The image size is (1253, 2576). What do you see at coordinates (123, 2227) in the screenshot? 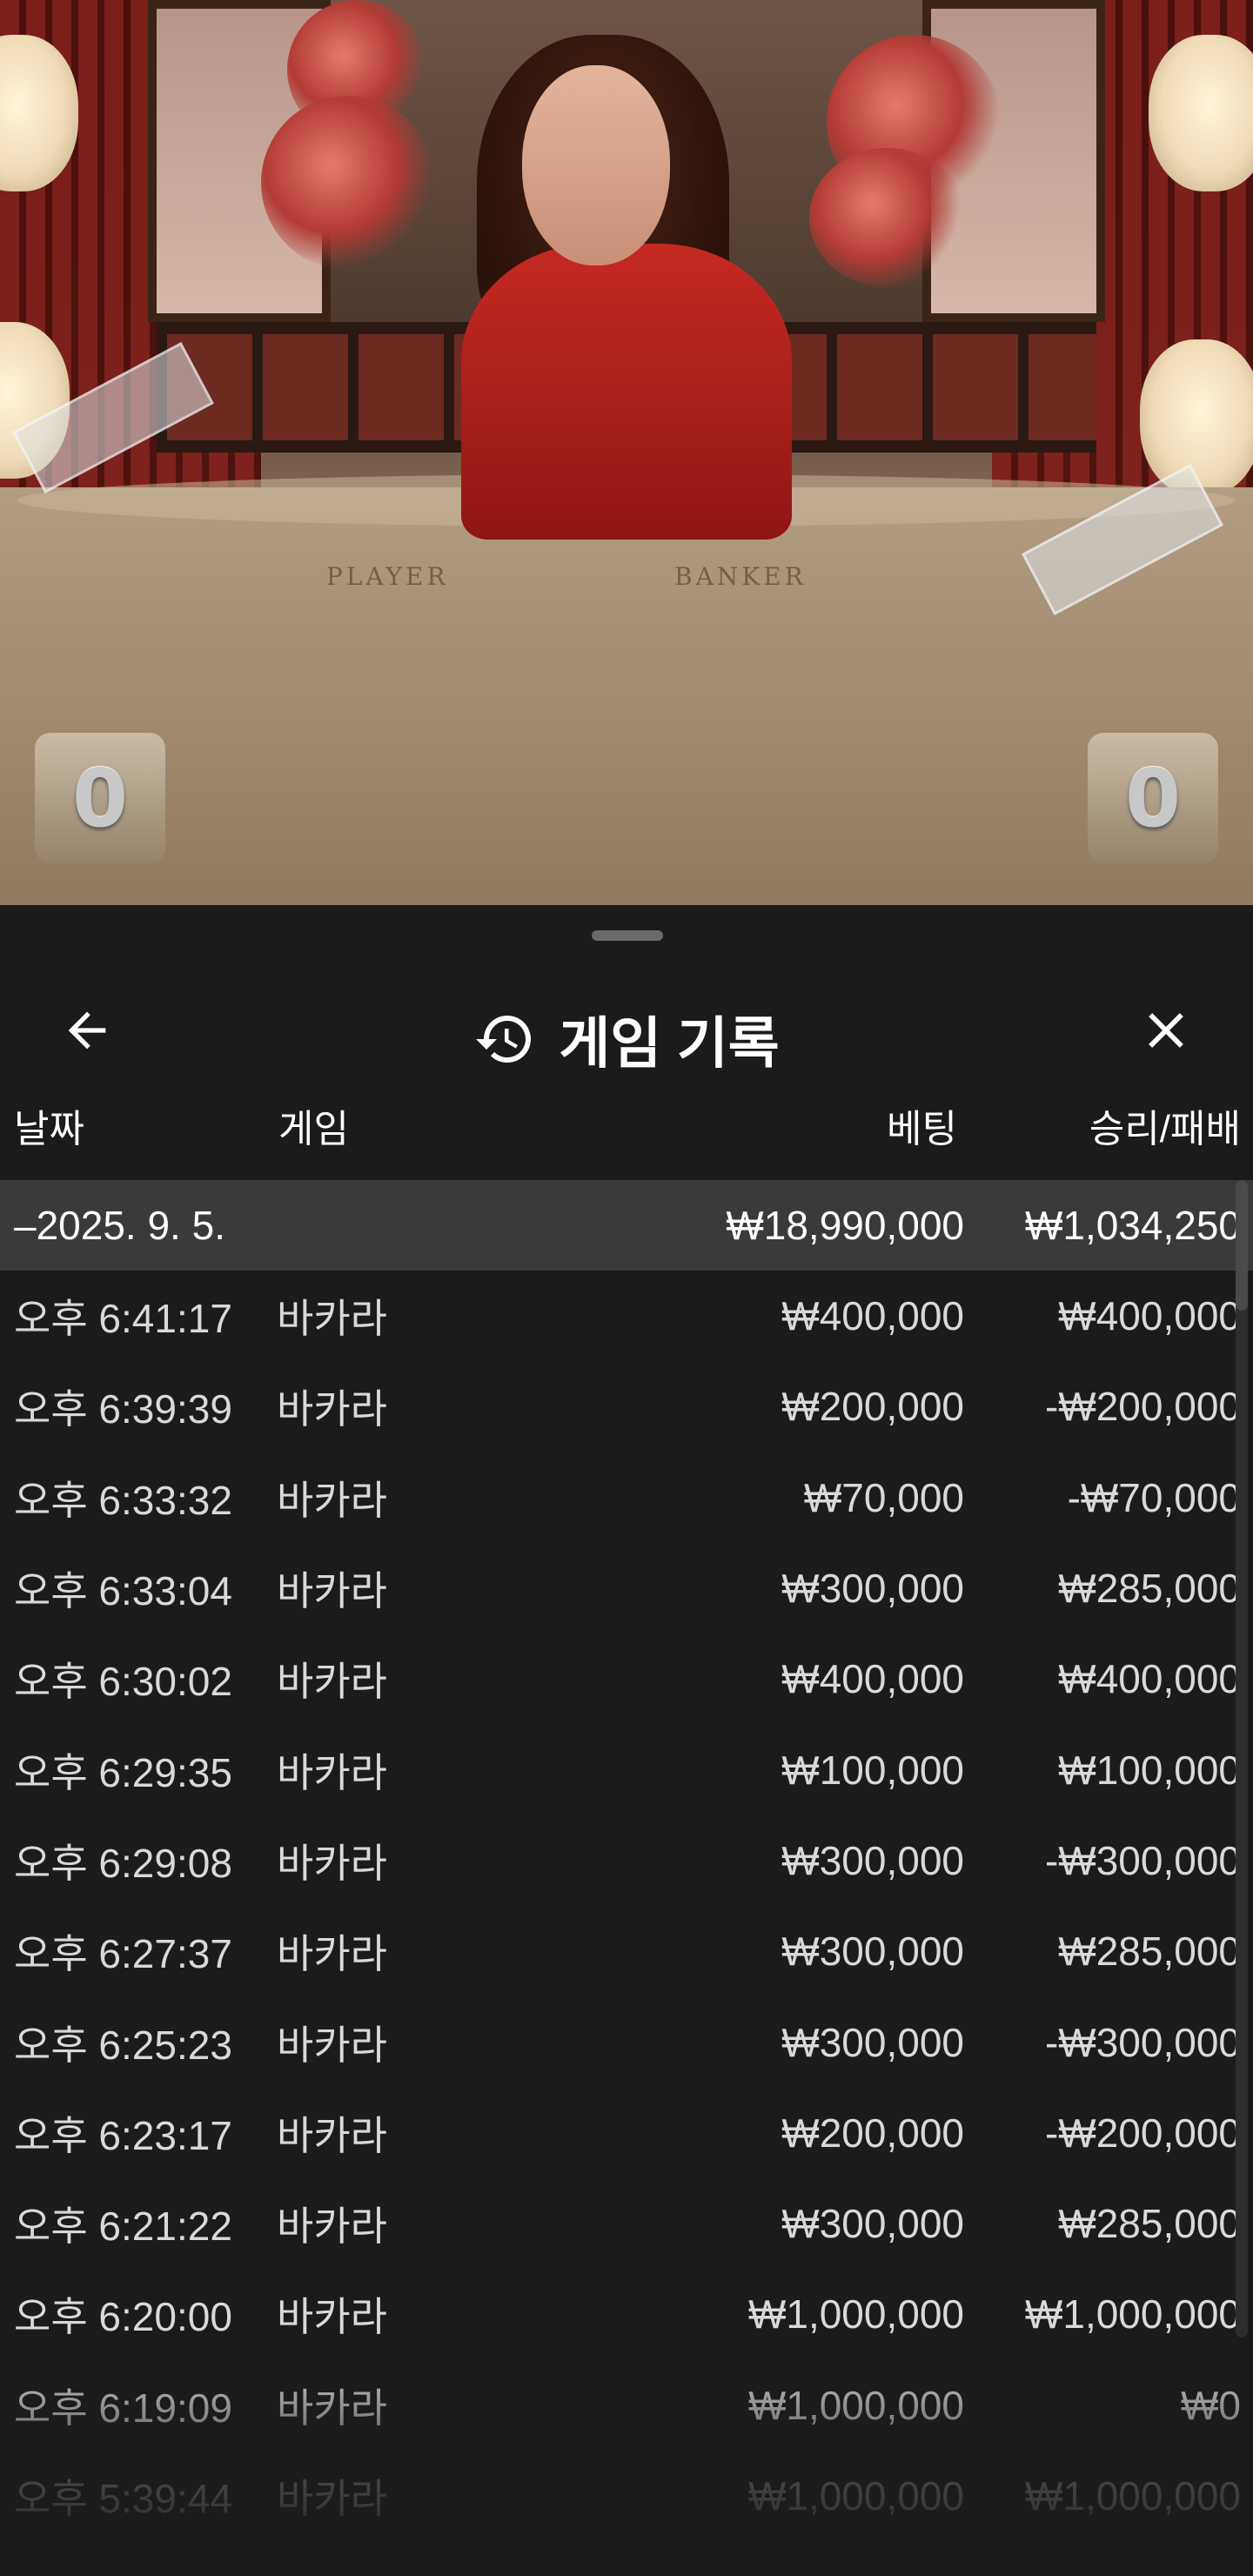
I see `row-time: 오후 6:21:22` at bounding box center [123, 2227].